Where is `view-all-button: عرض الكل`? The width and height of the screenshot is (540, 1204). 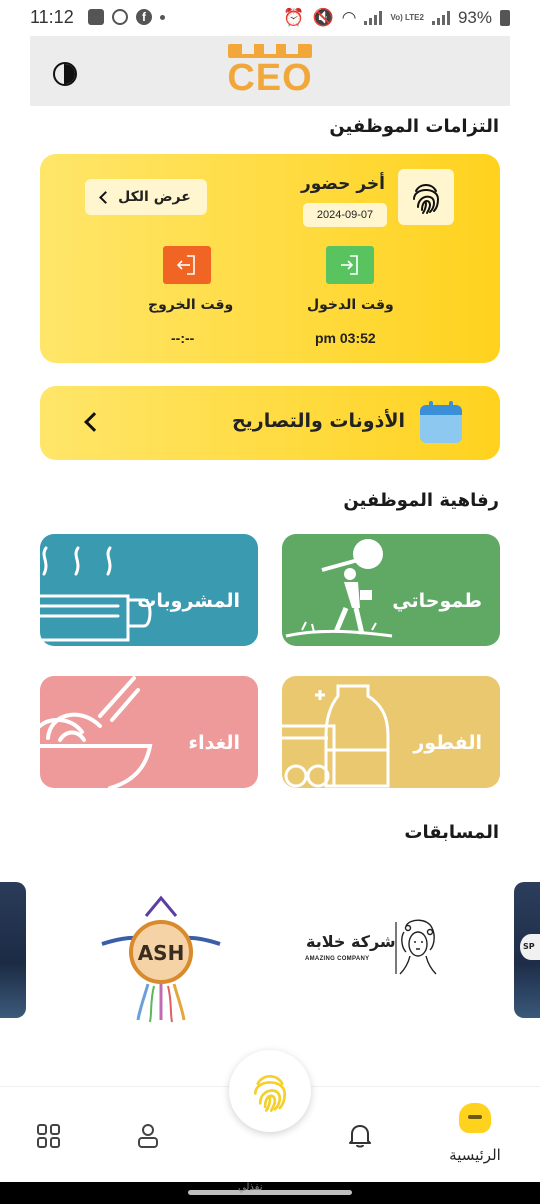 view-all-button: عرض الكل is located at coordinates (146, 197).